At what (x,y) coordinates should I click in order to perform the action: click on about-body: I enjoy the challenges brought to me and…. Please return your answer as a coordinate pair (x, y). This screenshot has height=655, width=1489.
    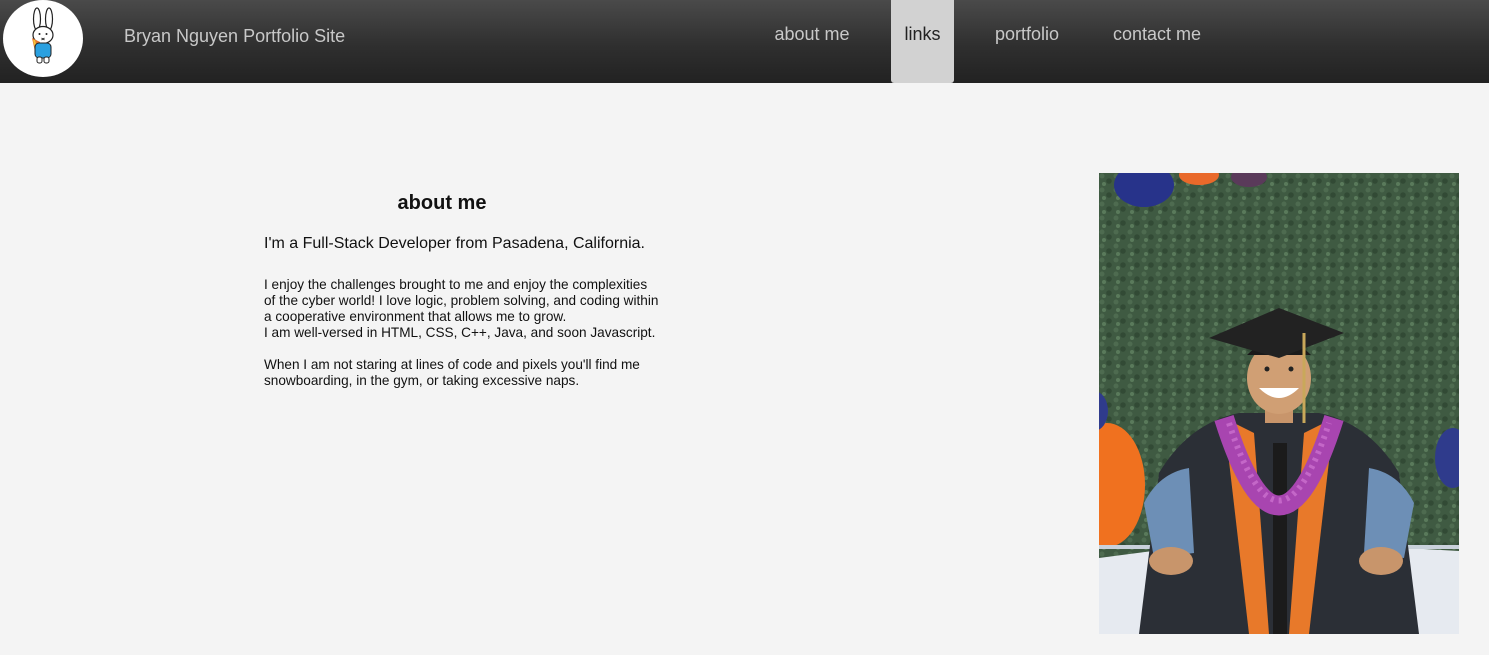
    Looking at the image, I should click on (479, 333).